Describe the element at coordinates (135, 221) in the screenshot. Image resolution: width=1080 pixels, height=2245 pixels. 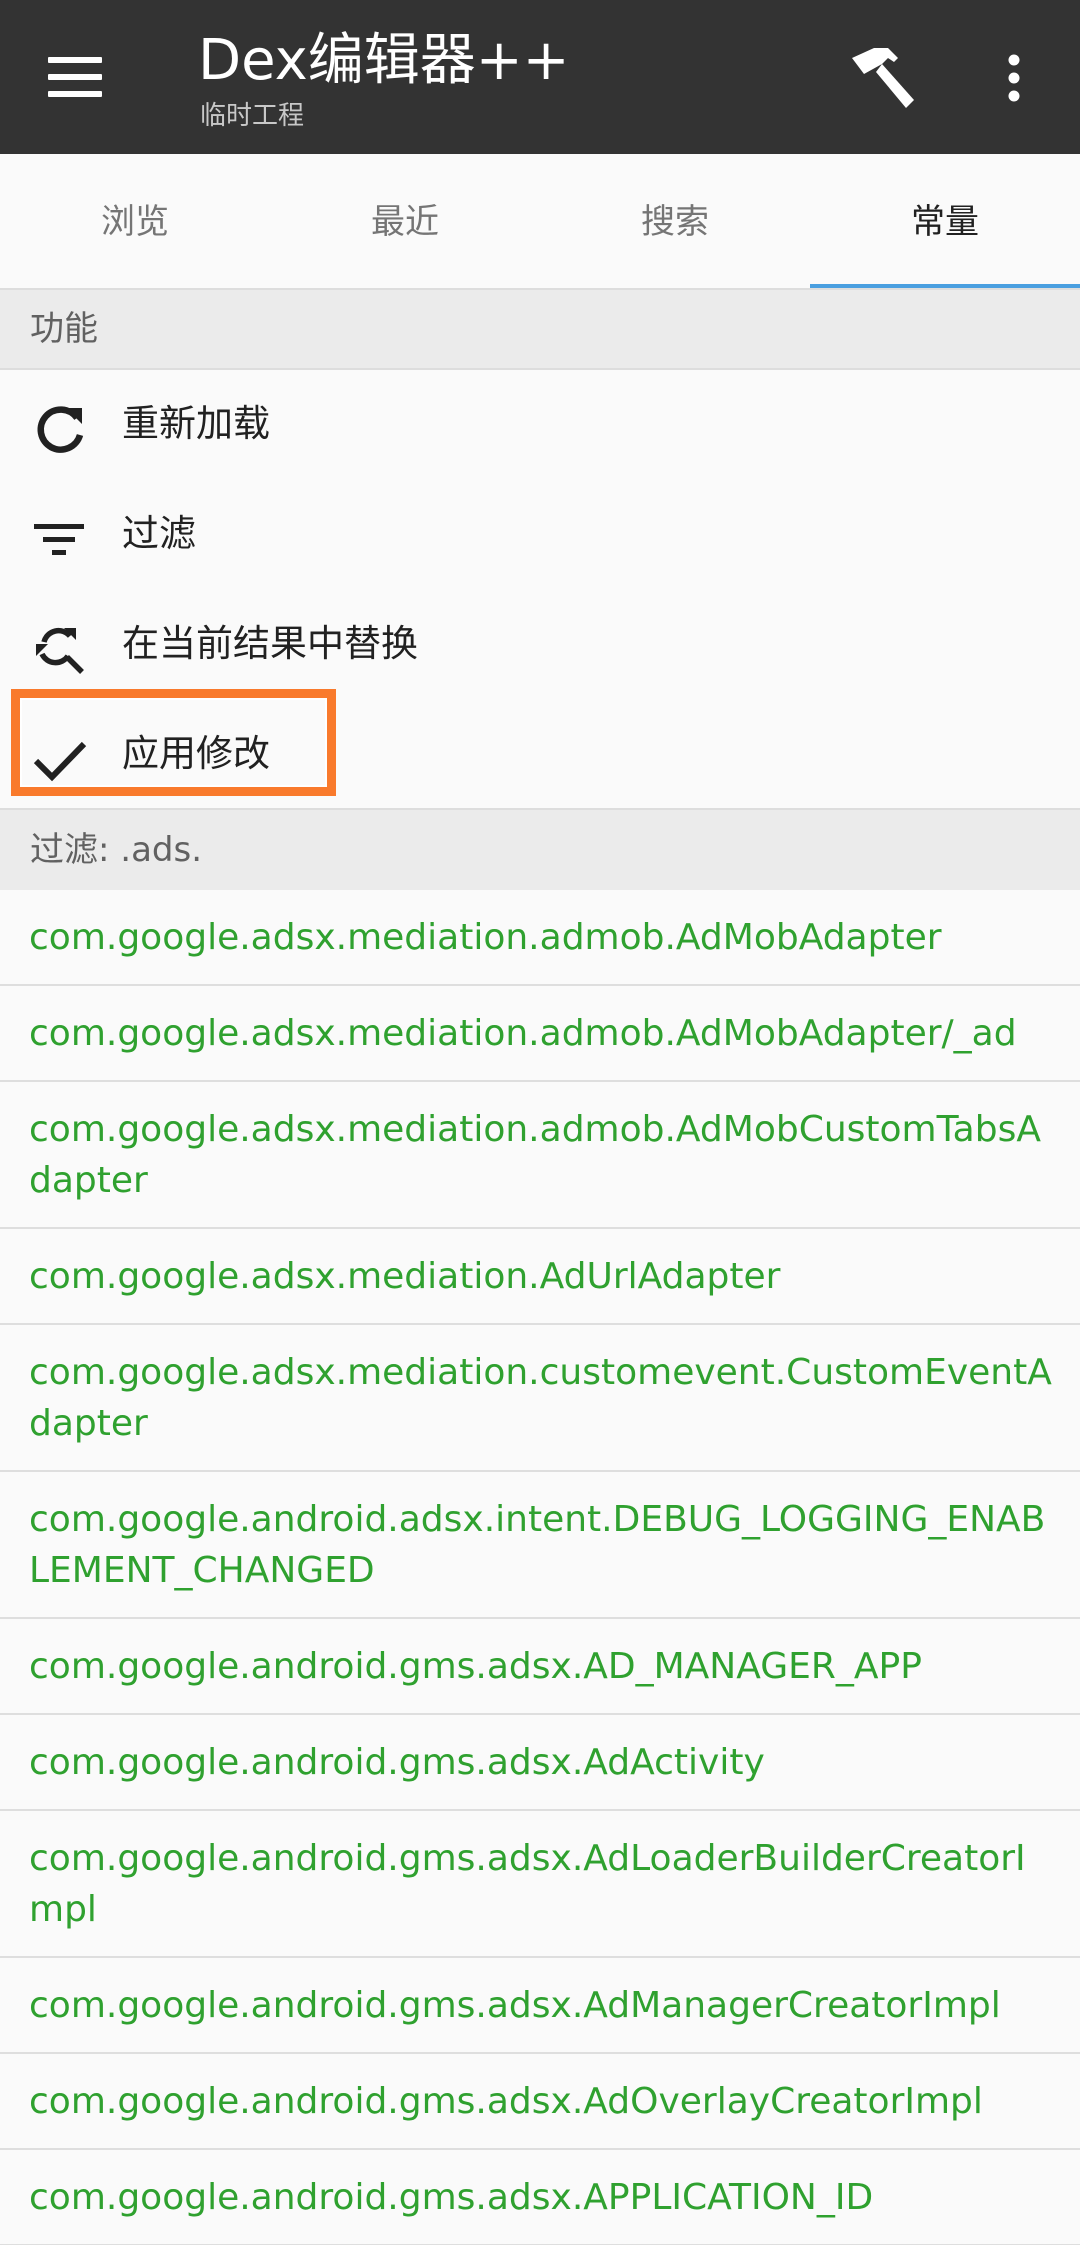
I see `tab-browse: 浏览` at that location.